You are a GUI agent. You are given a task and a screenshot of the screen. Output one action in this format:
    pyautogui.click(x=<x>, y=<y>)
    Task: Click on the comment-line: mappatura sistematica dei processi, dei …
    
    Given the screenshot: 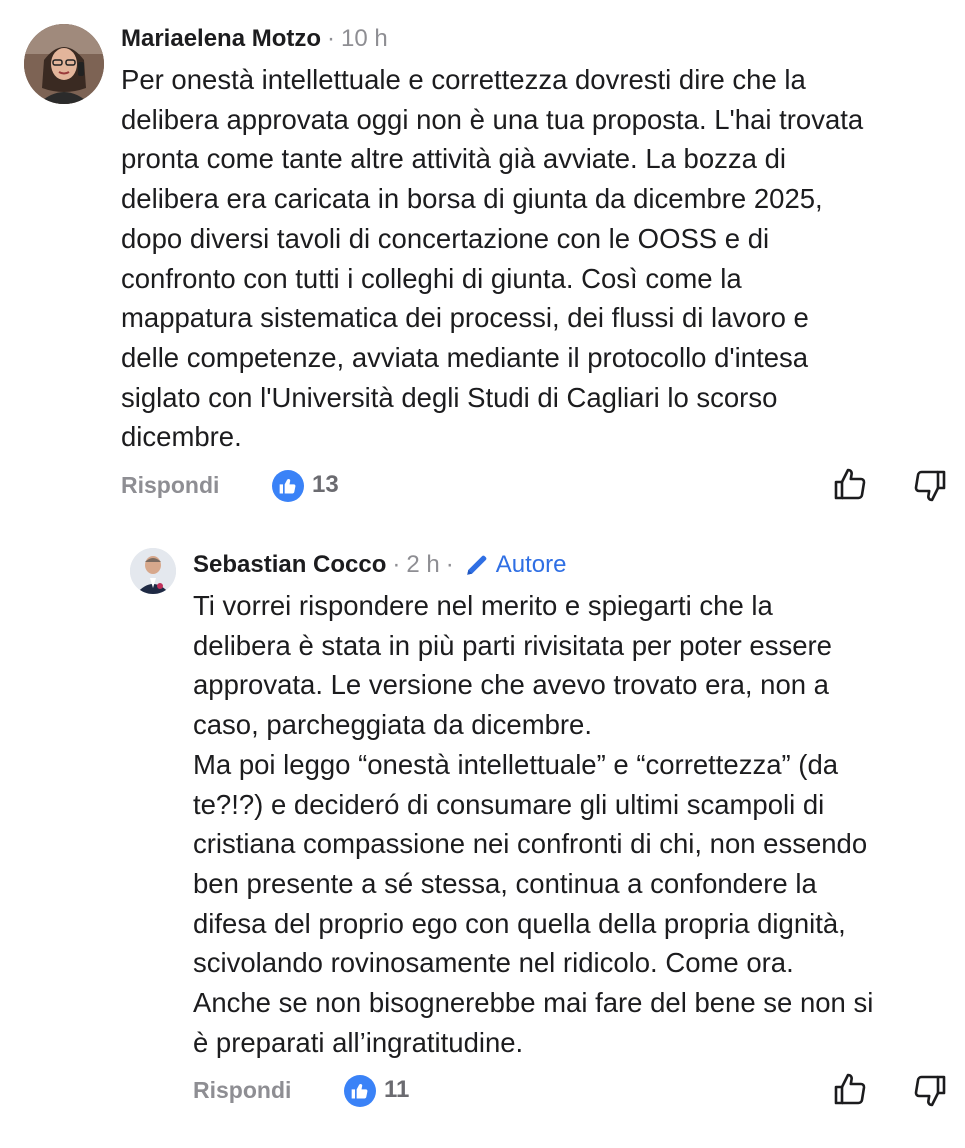 What is the action you would take?
    pyautogui.click(x=465, y=318)
    